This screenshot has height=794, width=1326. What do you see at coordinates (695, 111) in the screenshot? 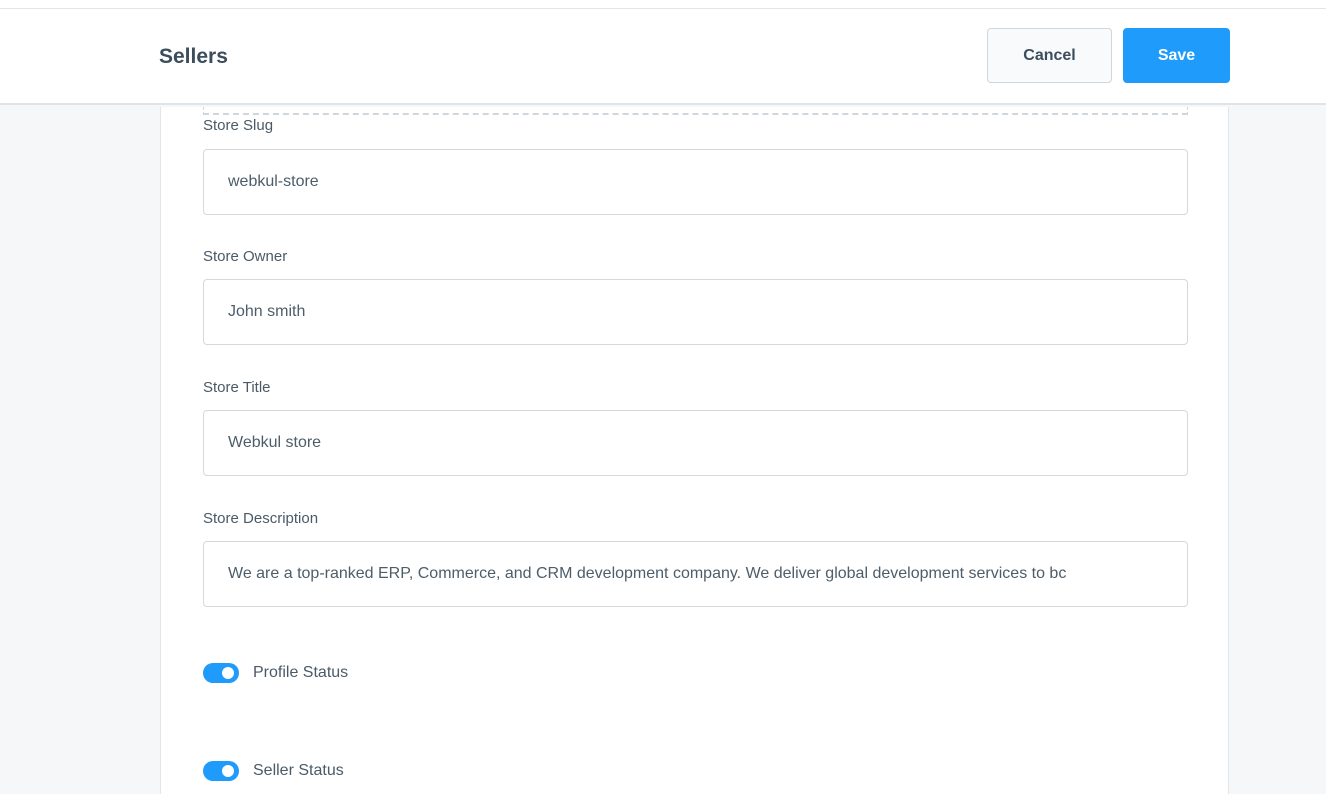
I see `image-upload-dropzone-edge` at bounding box center [695, 111].